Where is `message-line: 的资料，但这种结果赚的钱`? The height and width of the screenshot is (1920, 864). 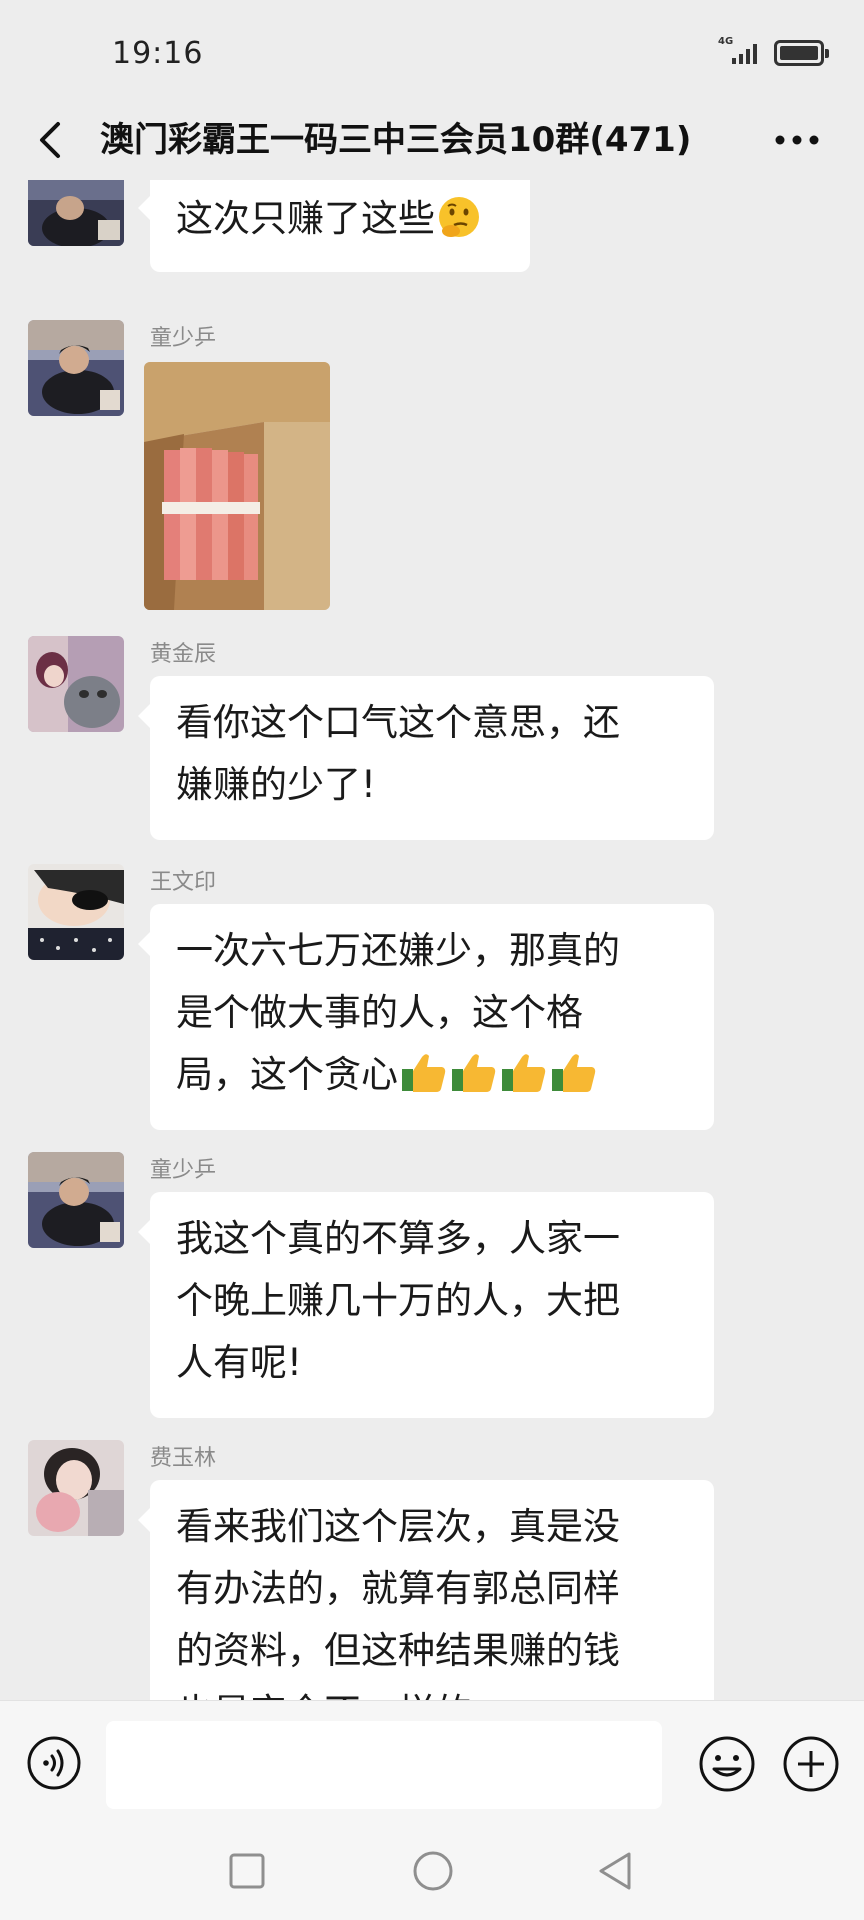 message-line: 的资料，但这种结果赚的钱 is located at coordinates (398, 1650).